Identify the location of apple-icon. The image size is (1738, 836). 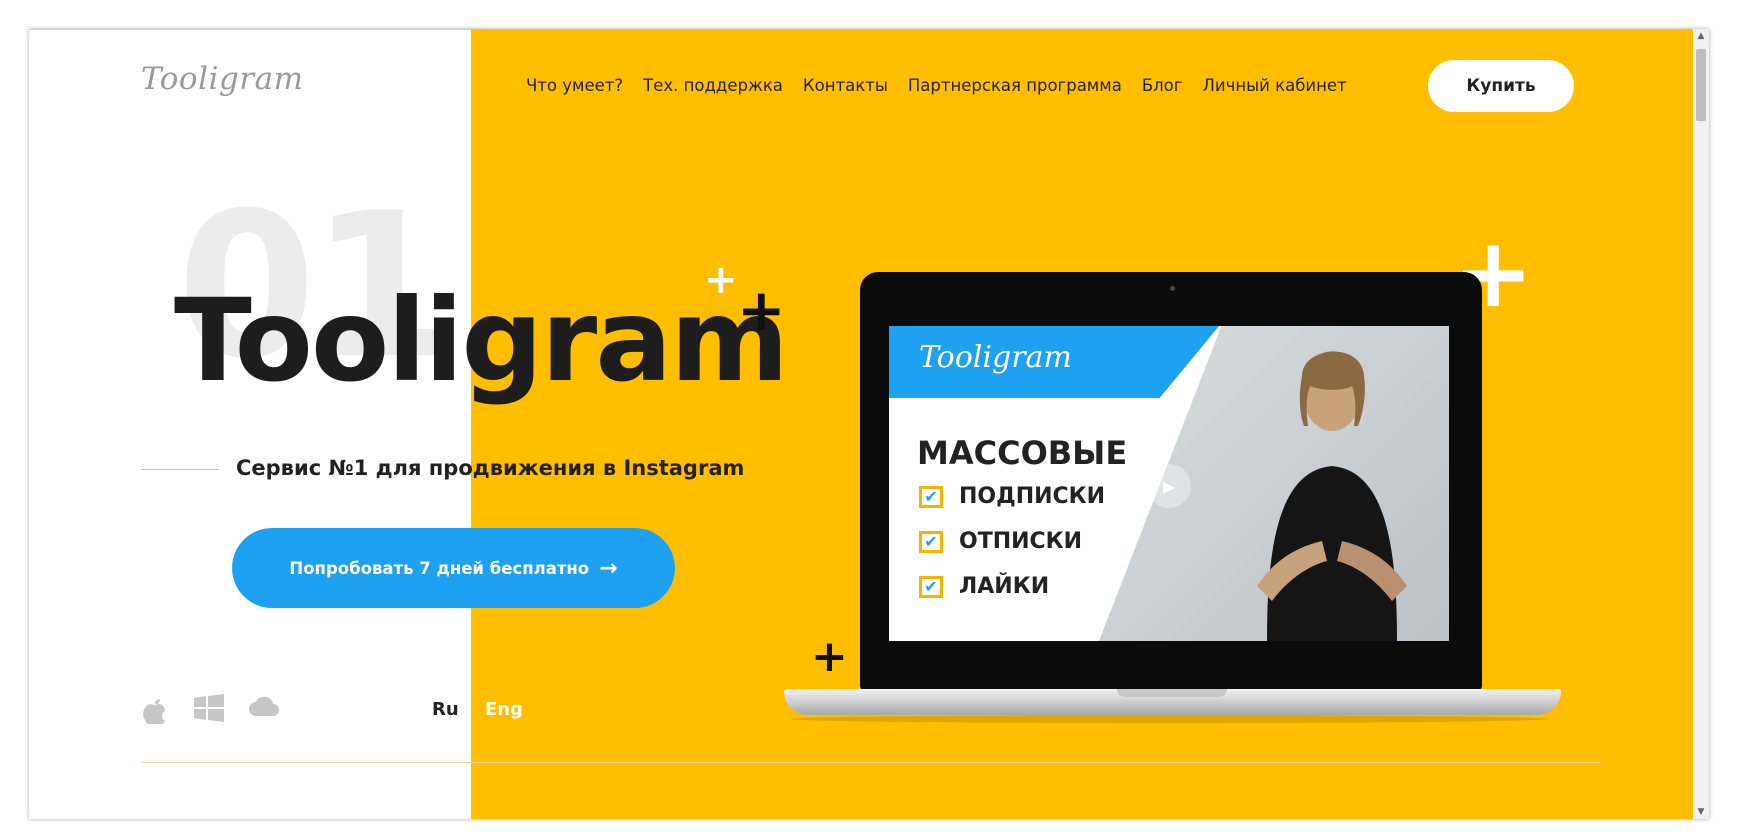
(155, 712).